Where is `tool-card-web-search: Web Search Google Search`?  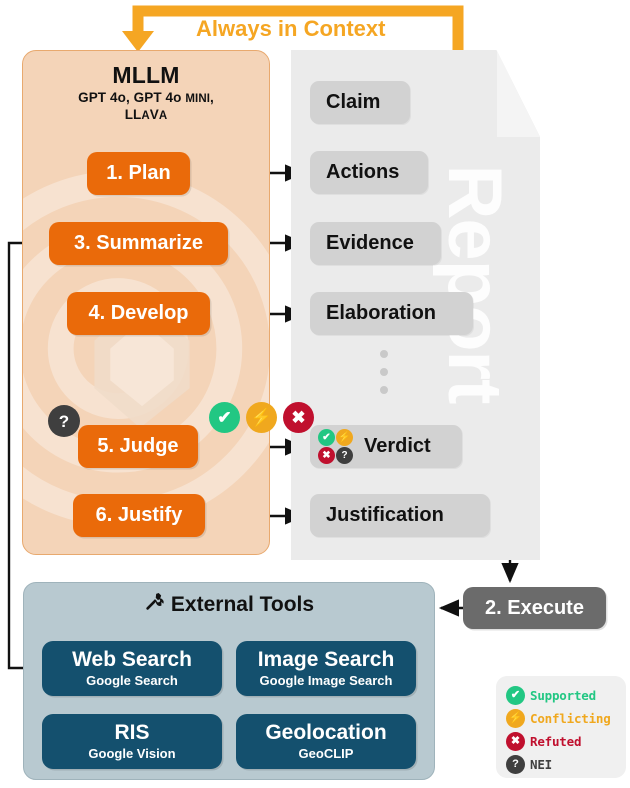 tool-card-web-search: Web Search Google Search is located at coordinates (132, 668).